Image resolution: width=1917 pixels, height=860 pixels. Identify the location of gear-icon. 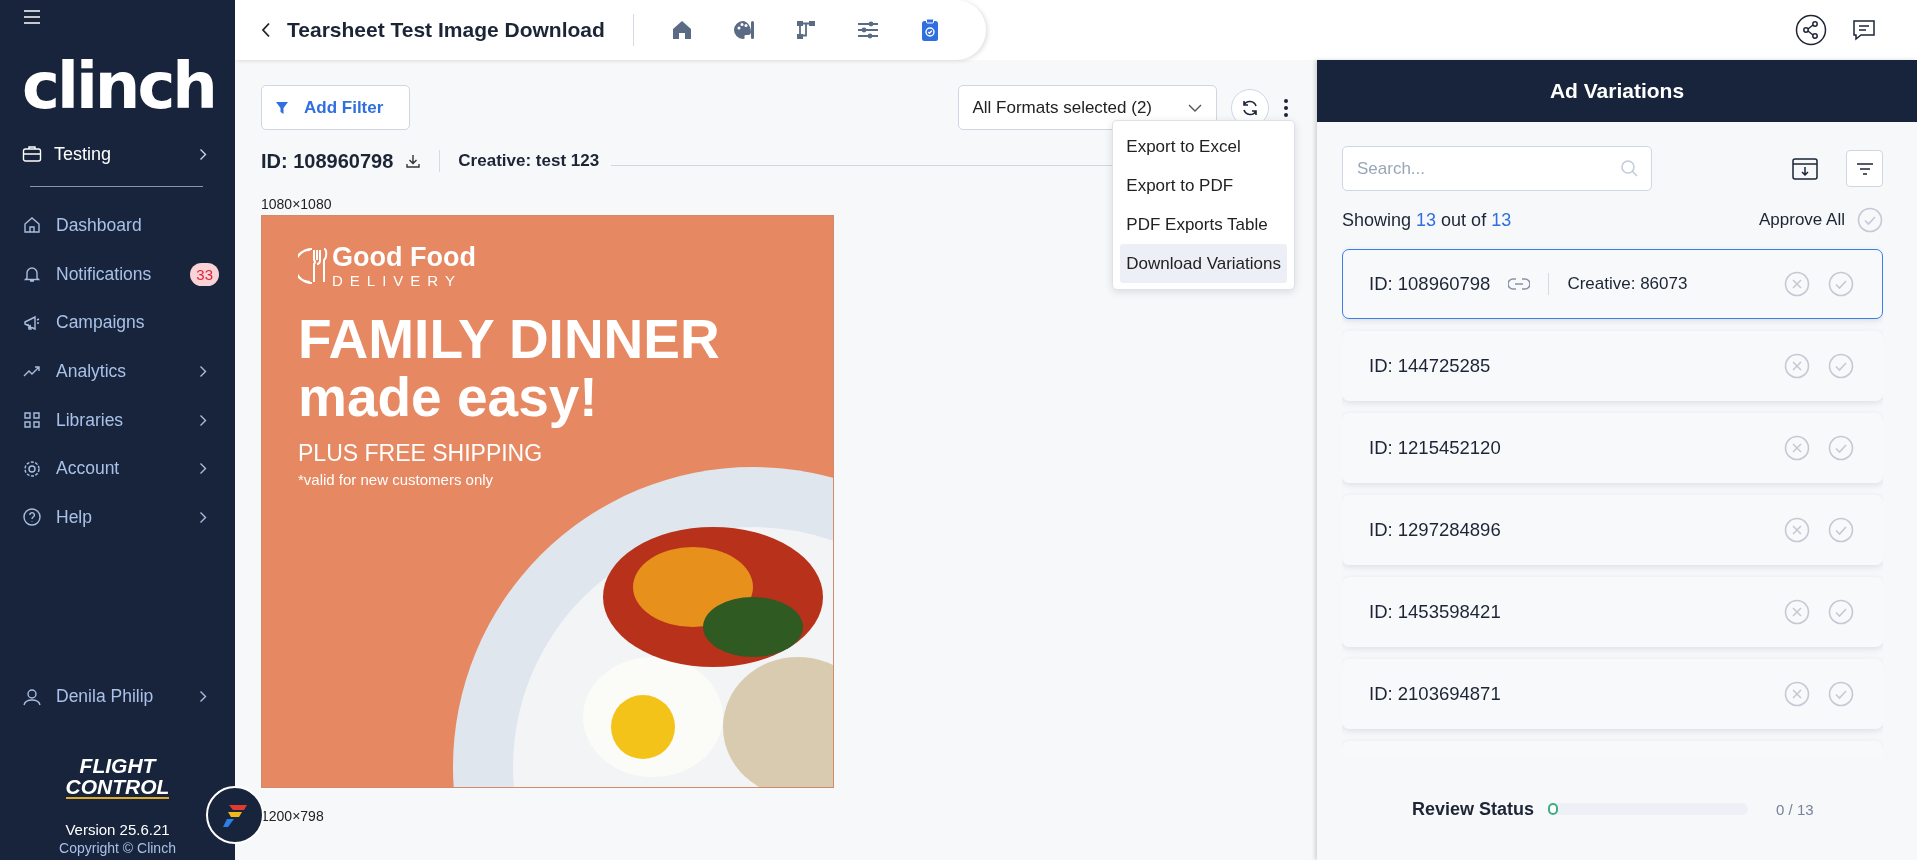
(32, 468).